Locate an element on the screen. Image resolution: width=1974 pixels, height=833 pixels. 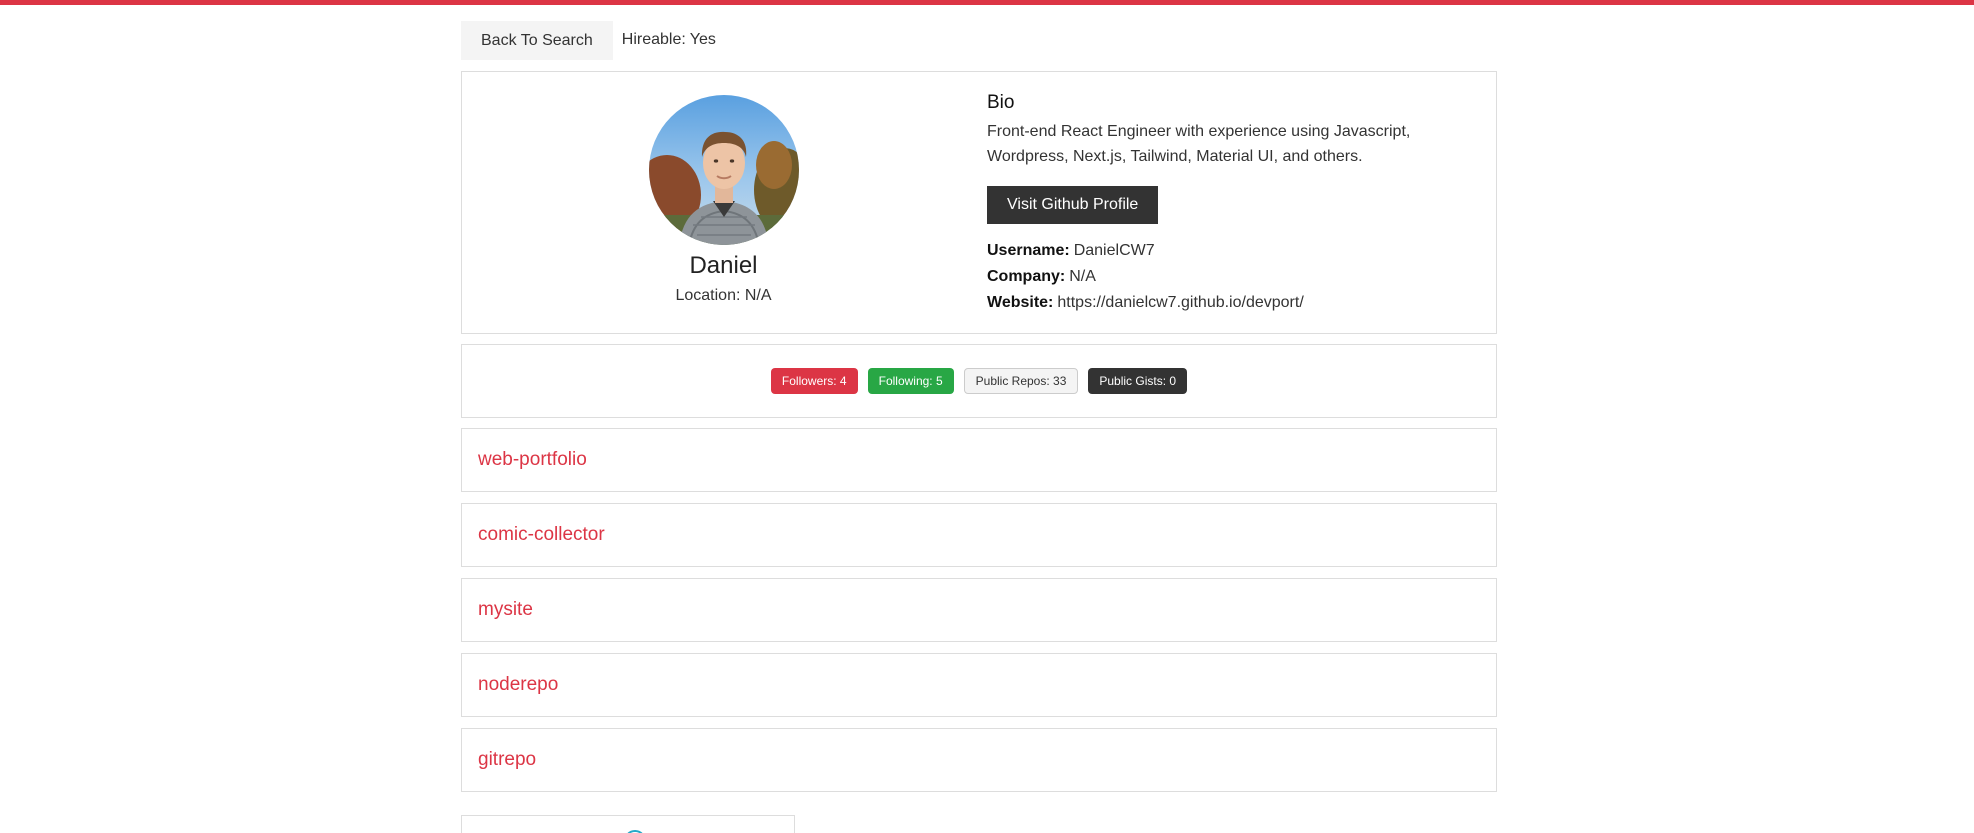
hireable-label: Hireable: is located at coordinates (653, 39).